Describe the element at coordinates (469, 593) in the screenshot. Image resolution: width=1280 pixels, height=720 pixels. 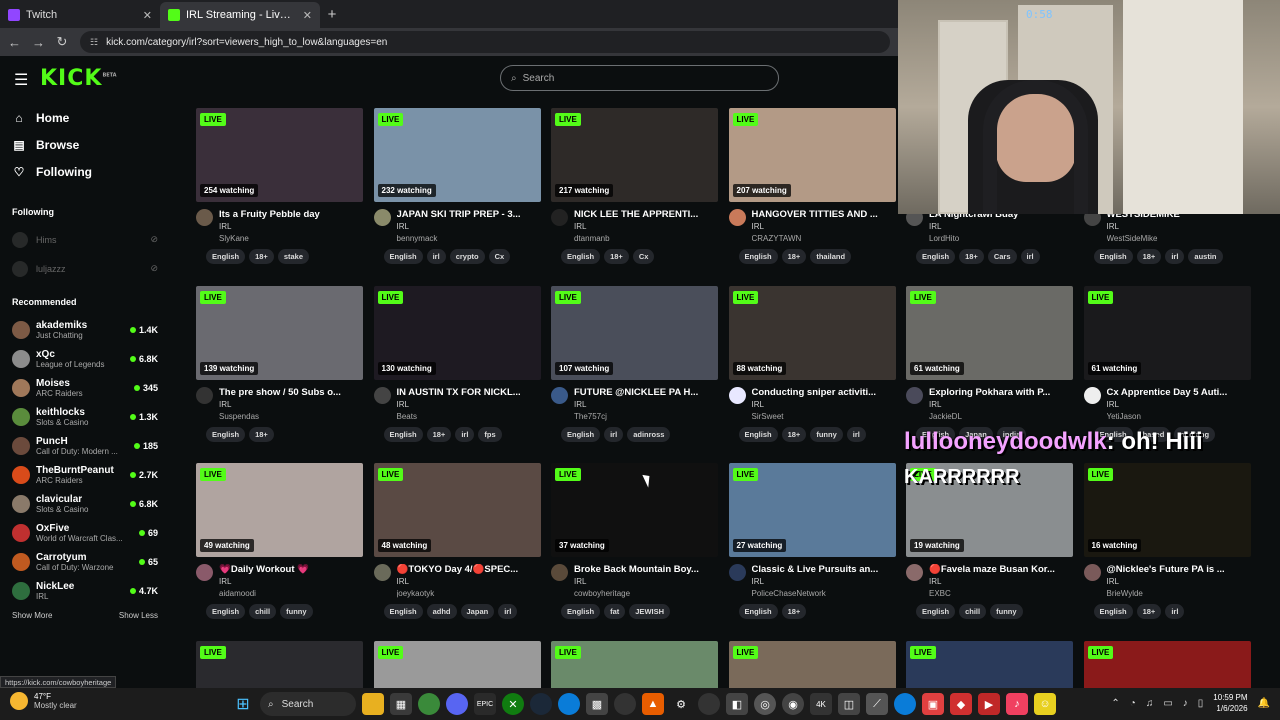
I see `channel-name: joeykaotyk` at that location.